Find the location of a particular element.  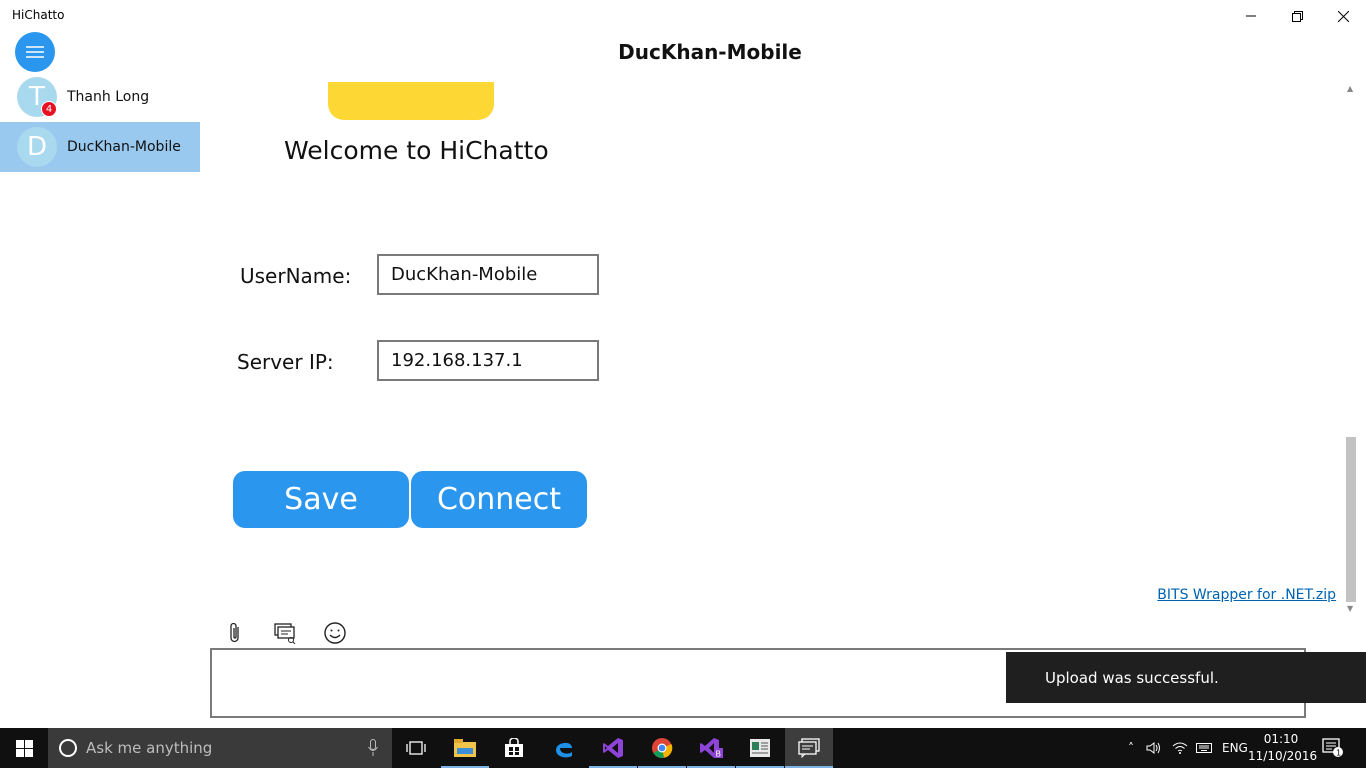

scroll-up-arrow-icon: ▲ is located at coordinates (1350, 88).